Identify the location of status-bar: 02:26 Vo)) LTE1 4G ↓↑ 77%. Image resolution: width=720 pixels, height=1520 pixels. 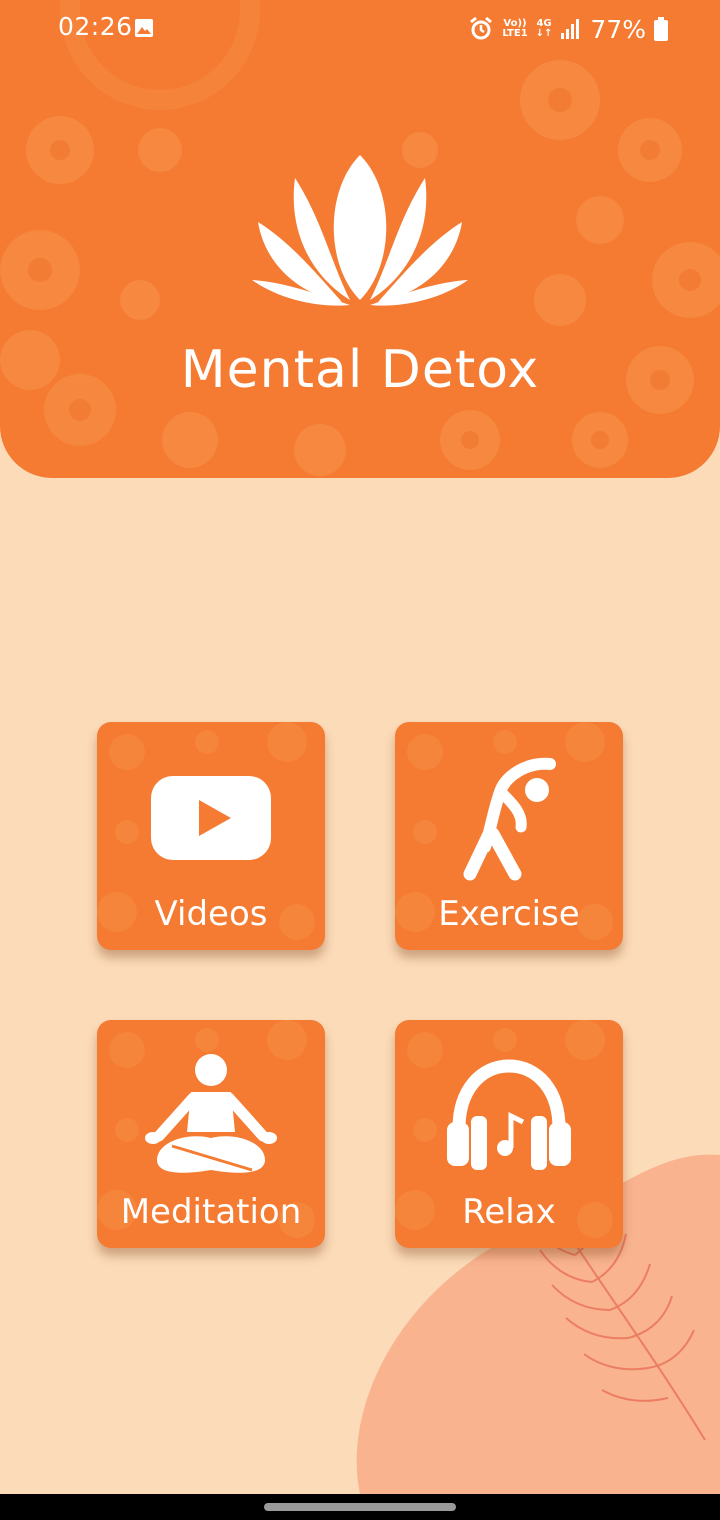
(360, 29).